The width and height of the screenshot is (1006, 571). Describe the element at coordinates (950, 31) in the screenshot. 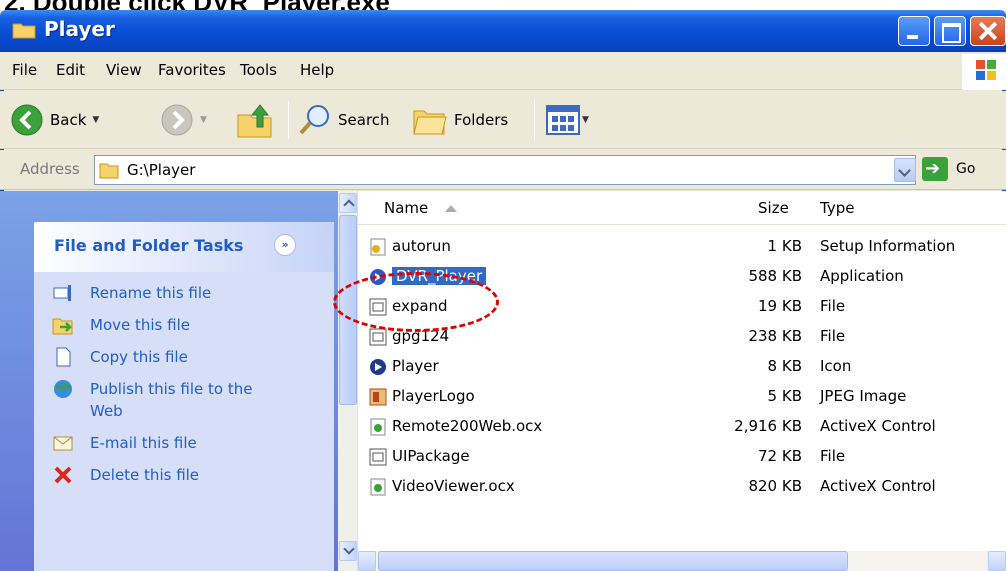

I see `maximize-button` at that location.